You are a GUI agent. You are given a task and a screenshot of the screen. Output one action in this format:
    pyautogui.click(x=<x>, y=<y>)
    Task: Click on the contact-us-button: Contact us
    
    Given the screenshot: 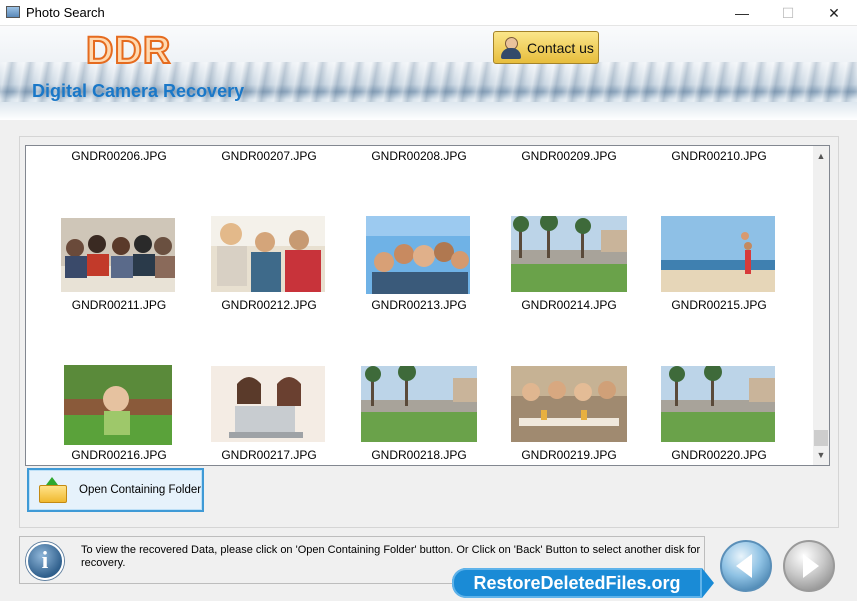 What is the action you would take?
    pyautogui.click(x=546, y=47)
    